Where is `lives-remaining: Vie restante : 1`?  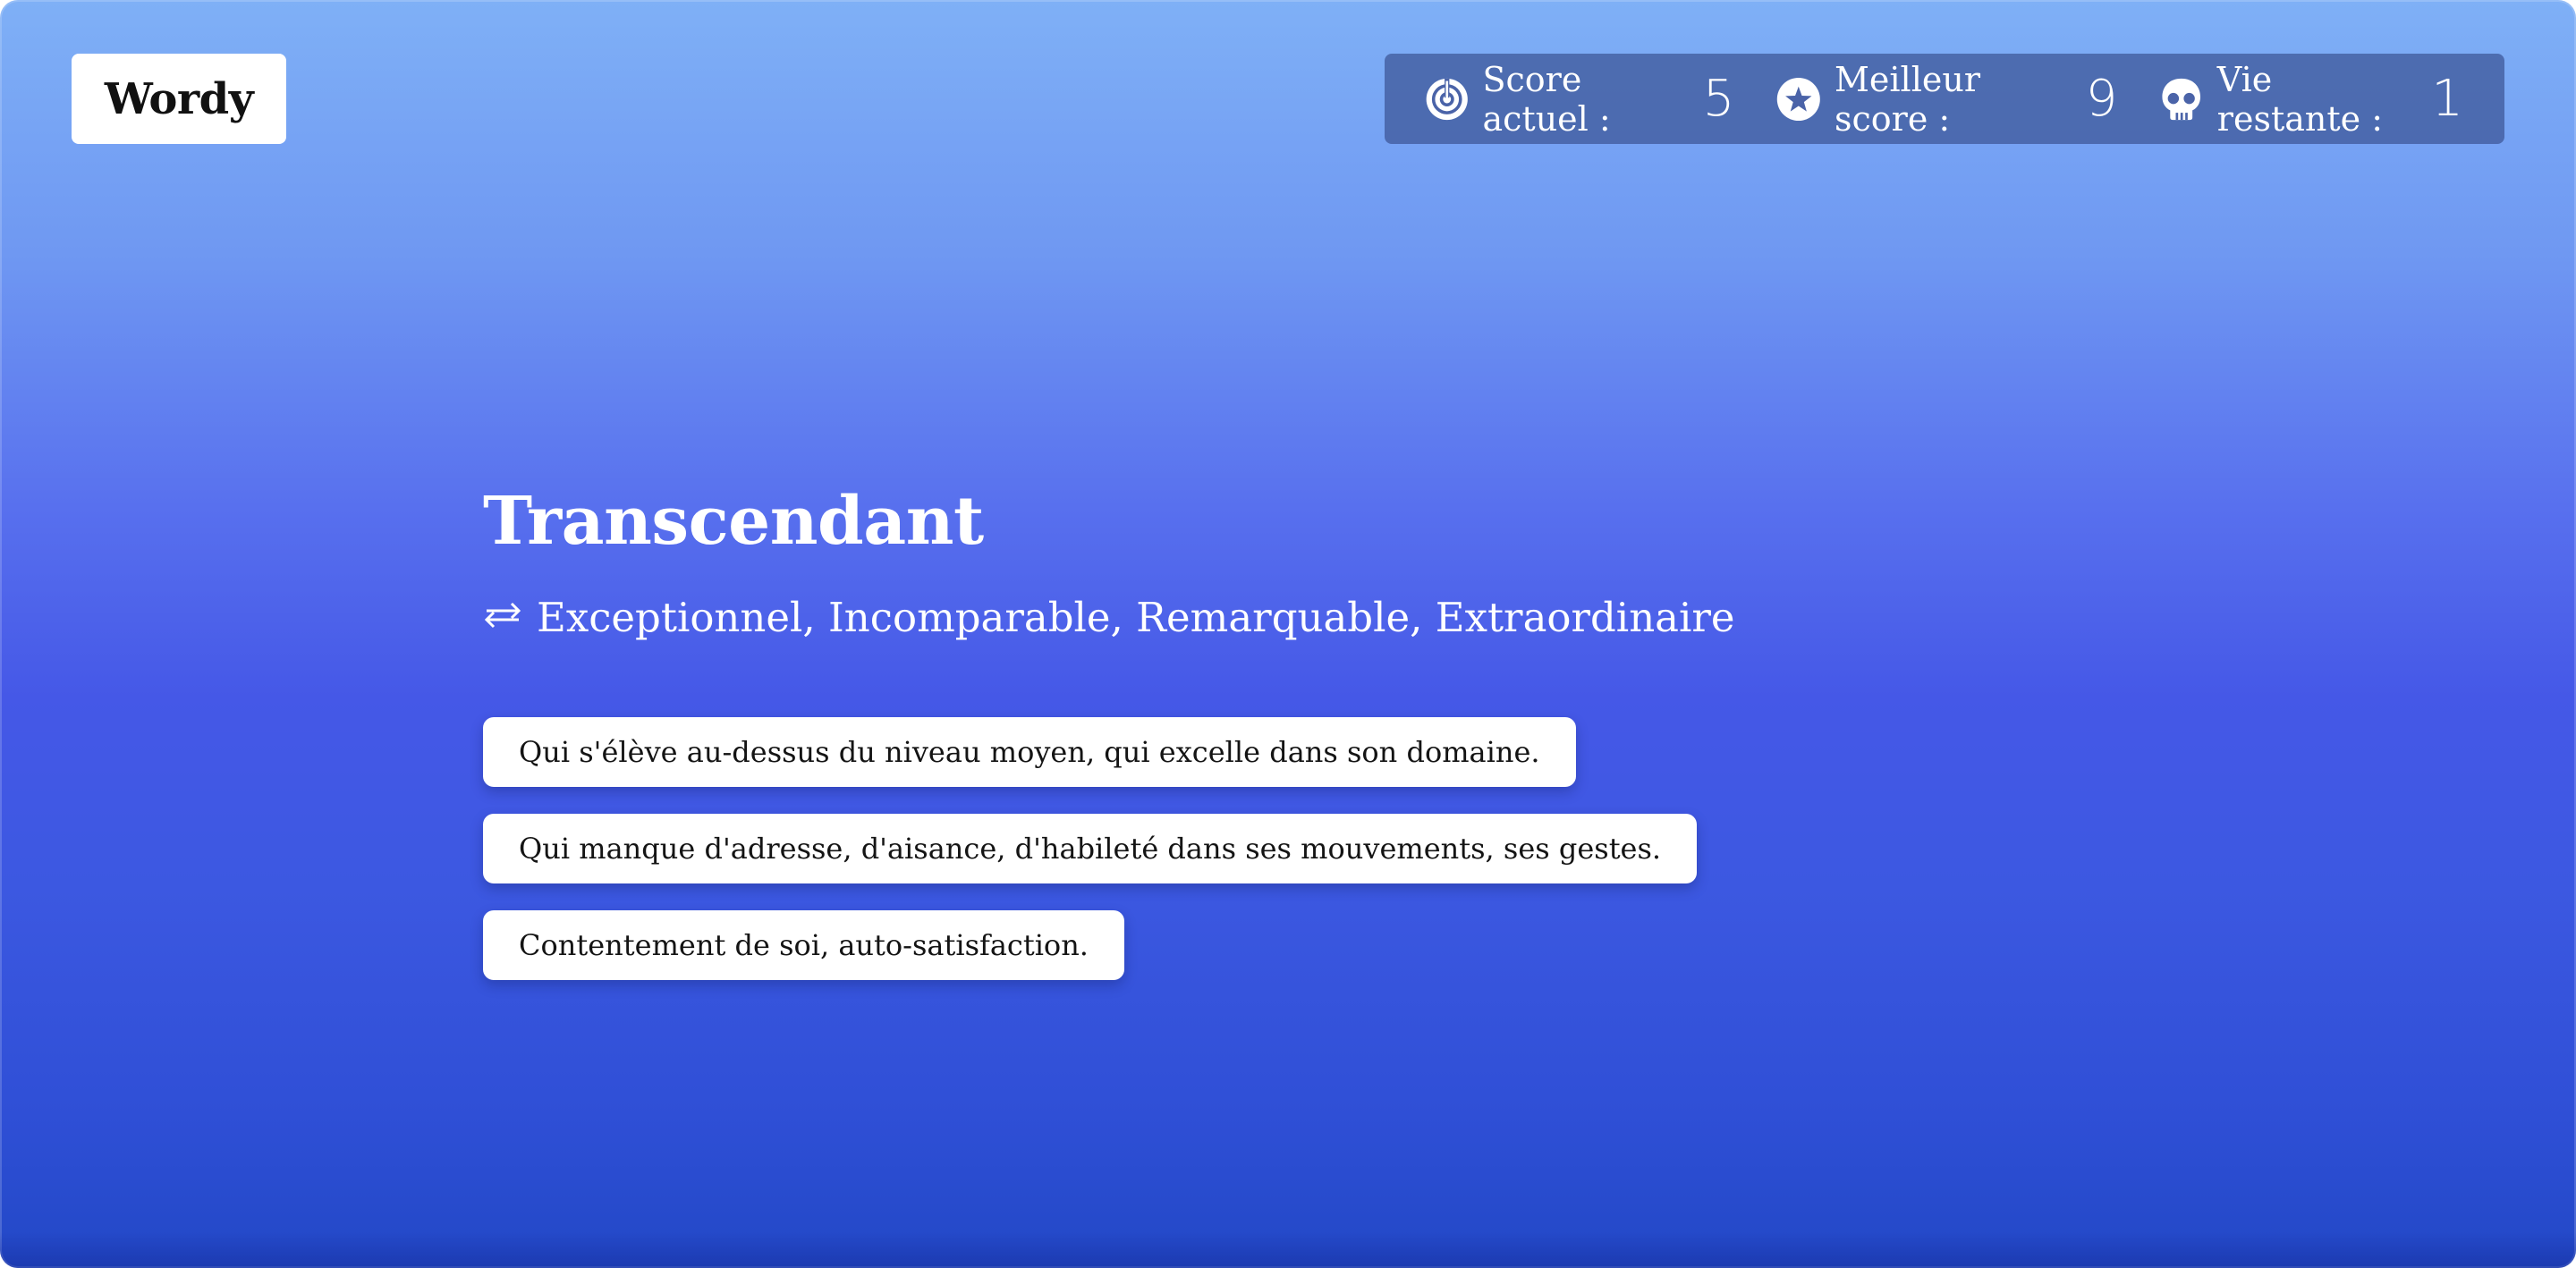
lives-remaining: Vie restante : 1 is located at coordinates (2310, 99).